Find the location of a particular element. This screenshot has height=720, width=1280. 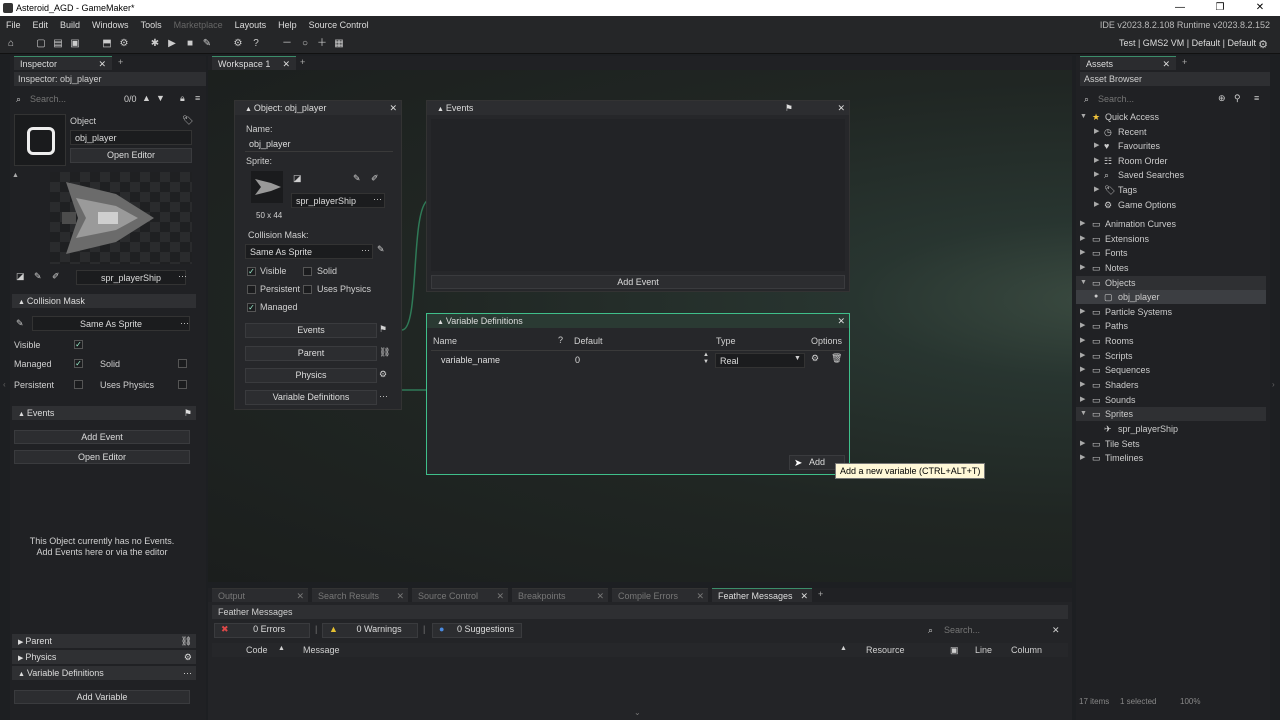

tree-tags: ▶ 🏷︎ Tags is located at coordinates (1171, 190).